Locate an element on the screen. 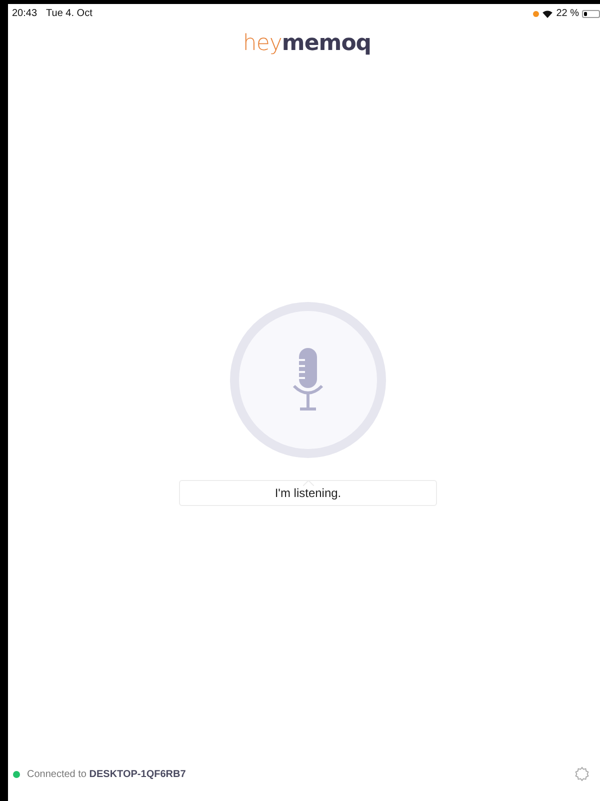 Image resolution: width=600 pixels, height=801 pixels. status-date: Tue 4. Oct is located at coordinates (69, 13).